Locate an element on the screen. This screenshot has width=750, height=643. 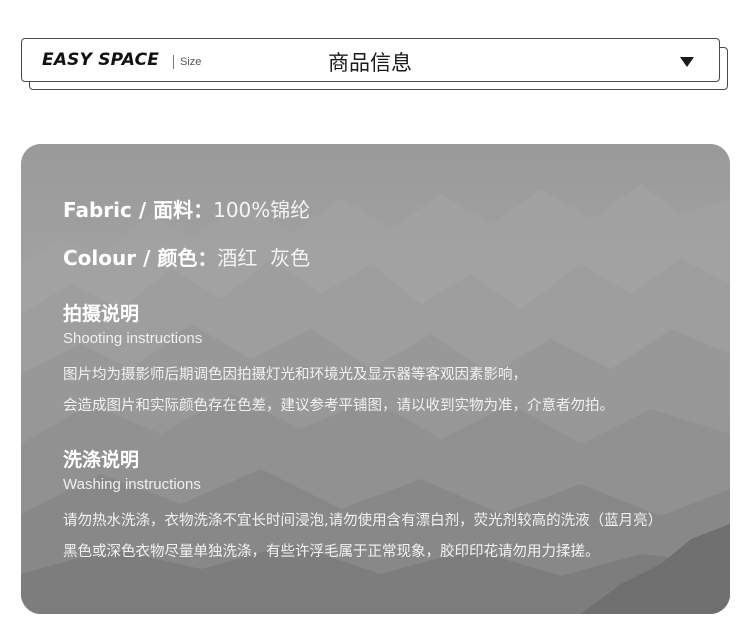
triangle-down-icon is located at coordinates (687, 62).